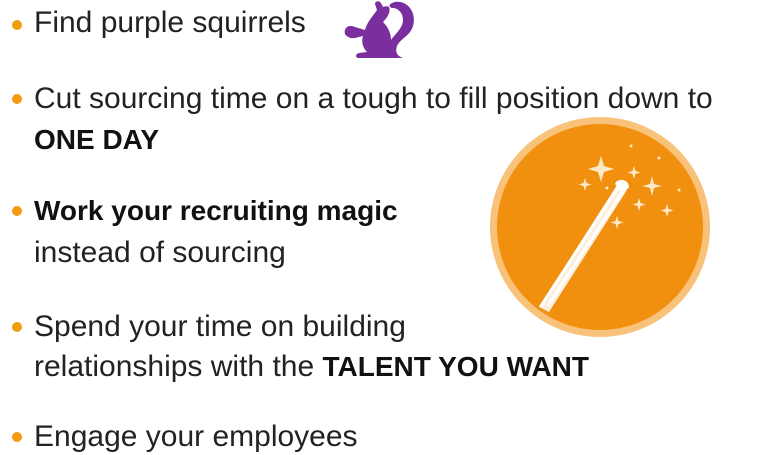  Describe the element at coordinates (196, 436) in the screenshot. I see `bullet-text: Engage your employees` at that location.